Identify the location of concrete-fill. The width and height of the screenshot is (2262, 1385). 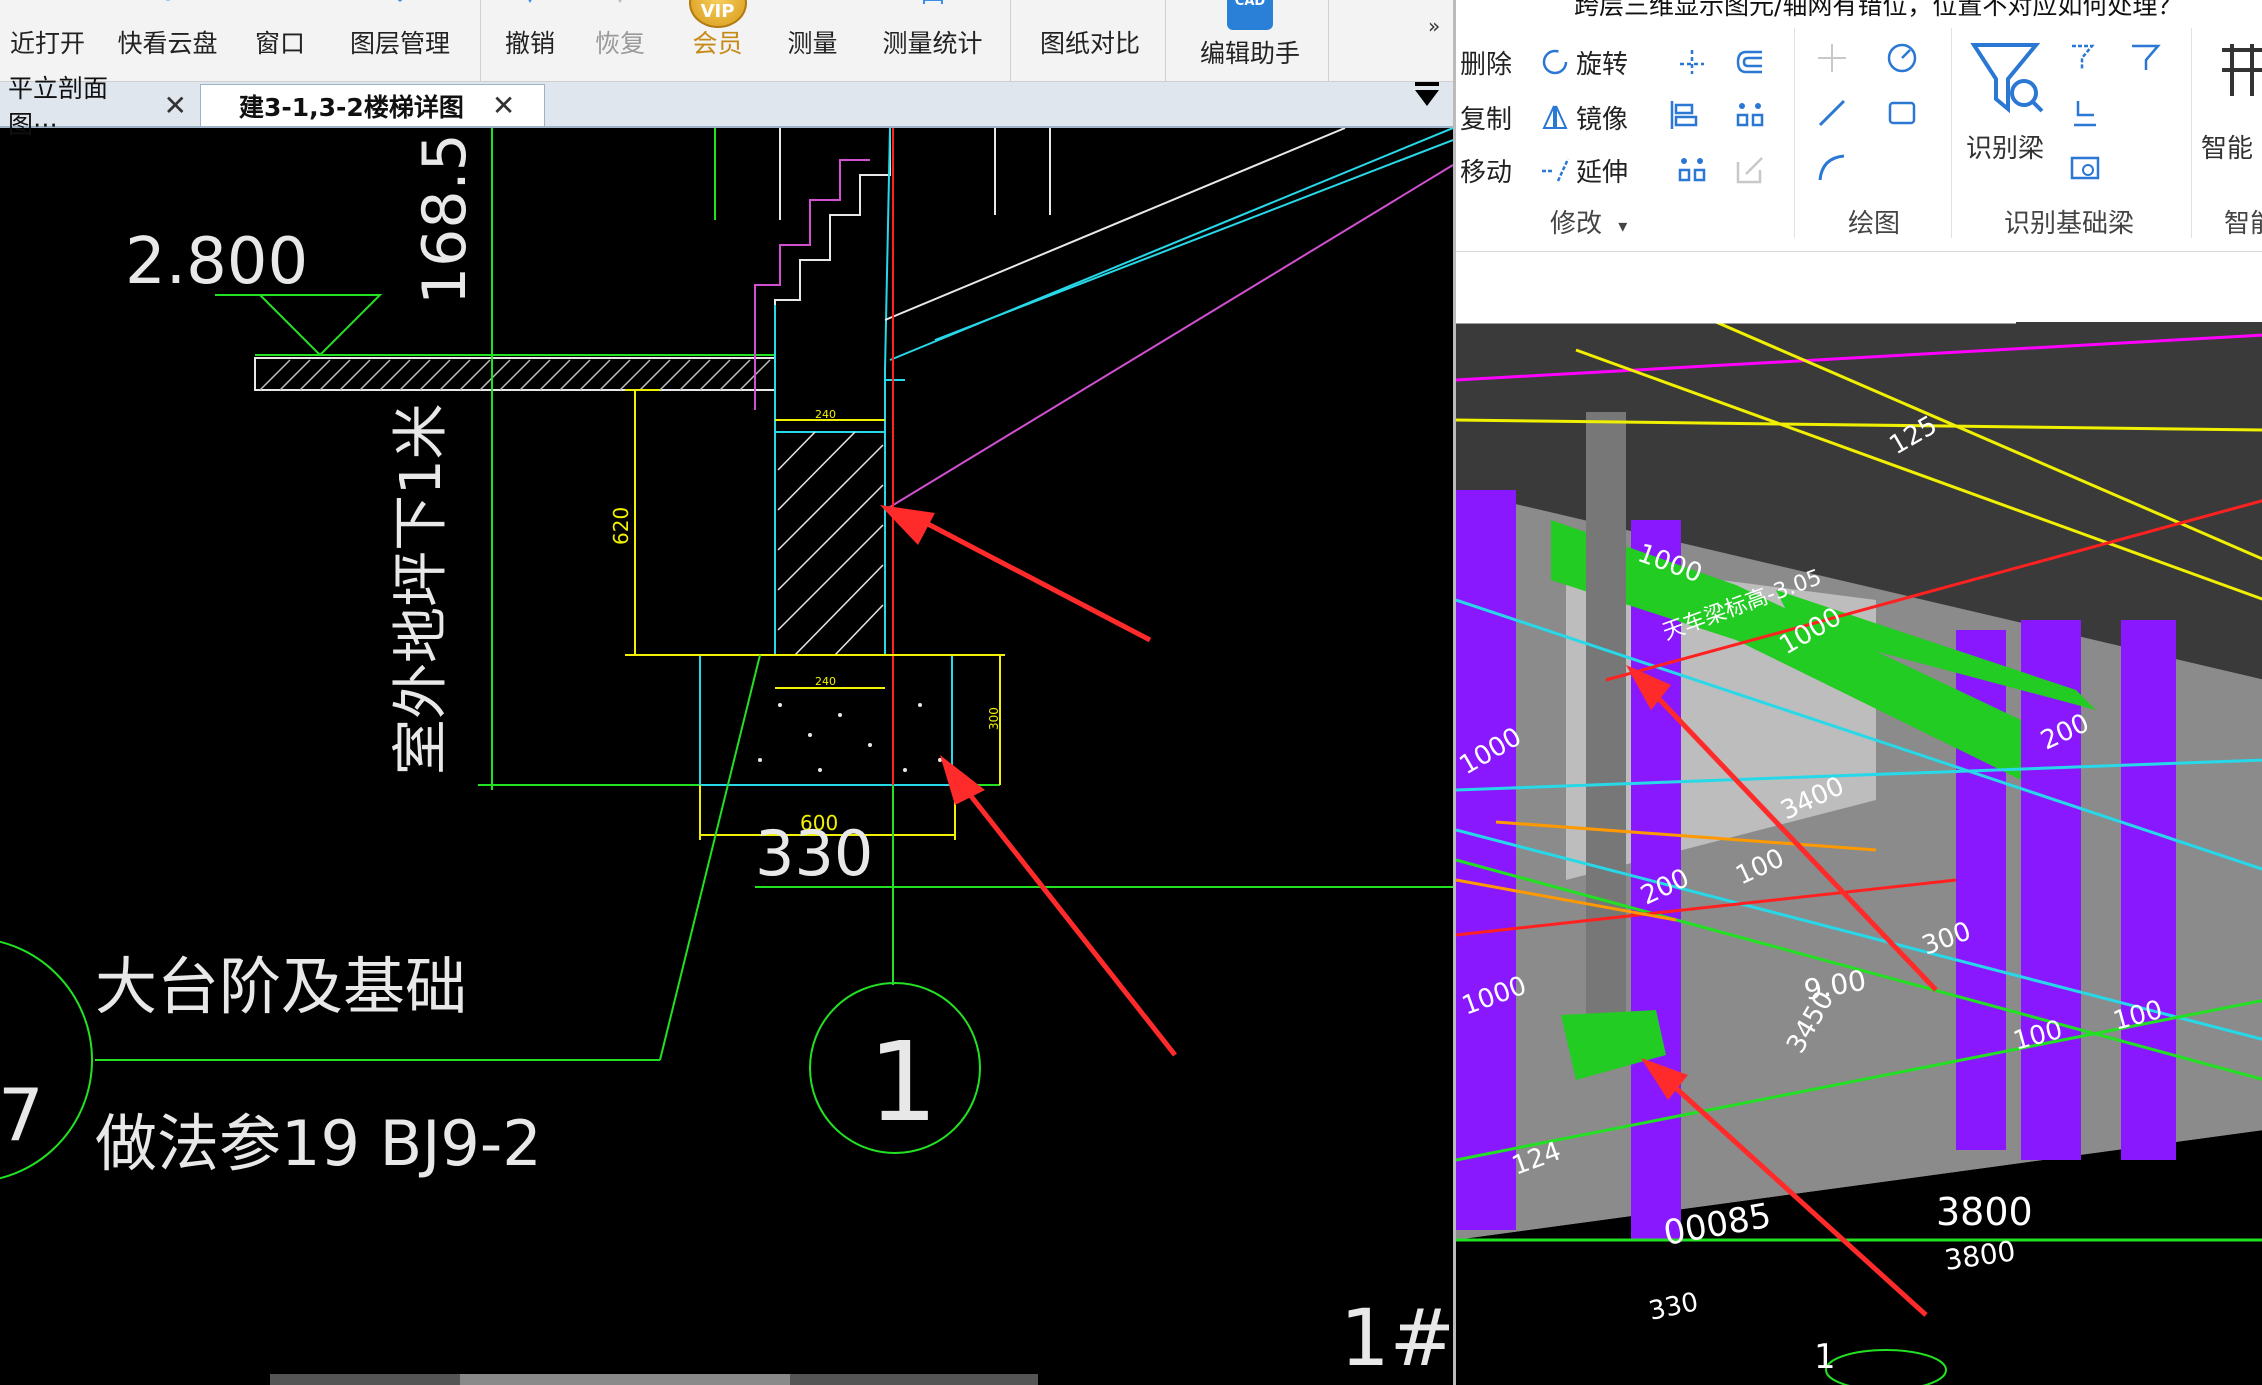
(850, 737).